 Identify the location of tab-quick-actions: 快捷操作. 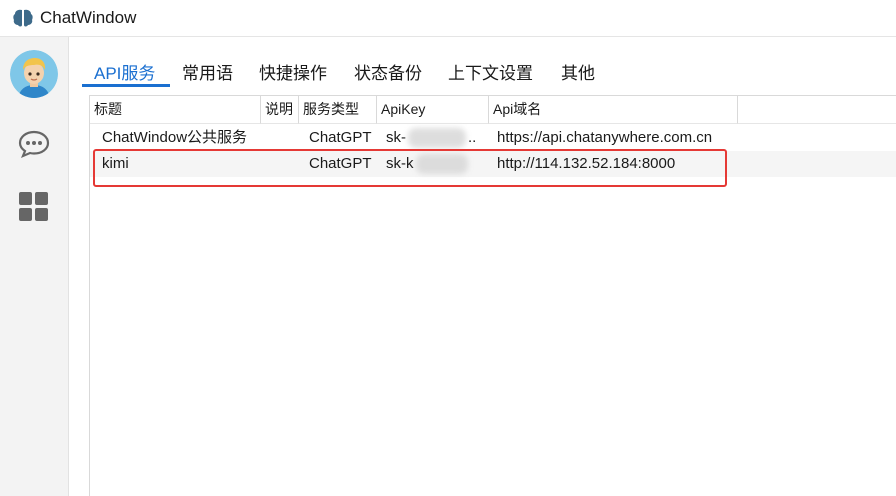
(293, 71).